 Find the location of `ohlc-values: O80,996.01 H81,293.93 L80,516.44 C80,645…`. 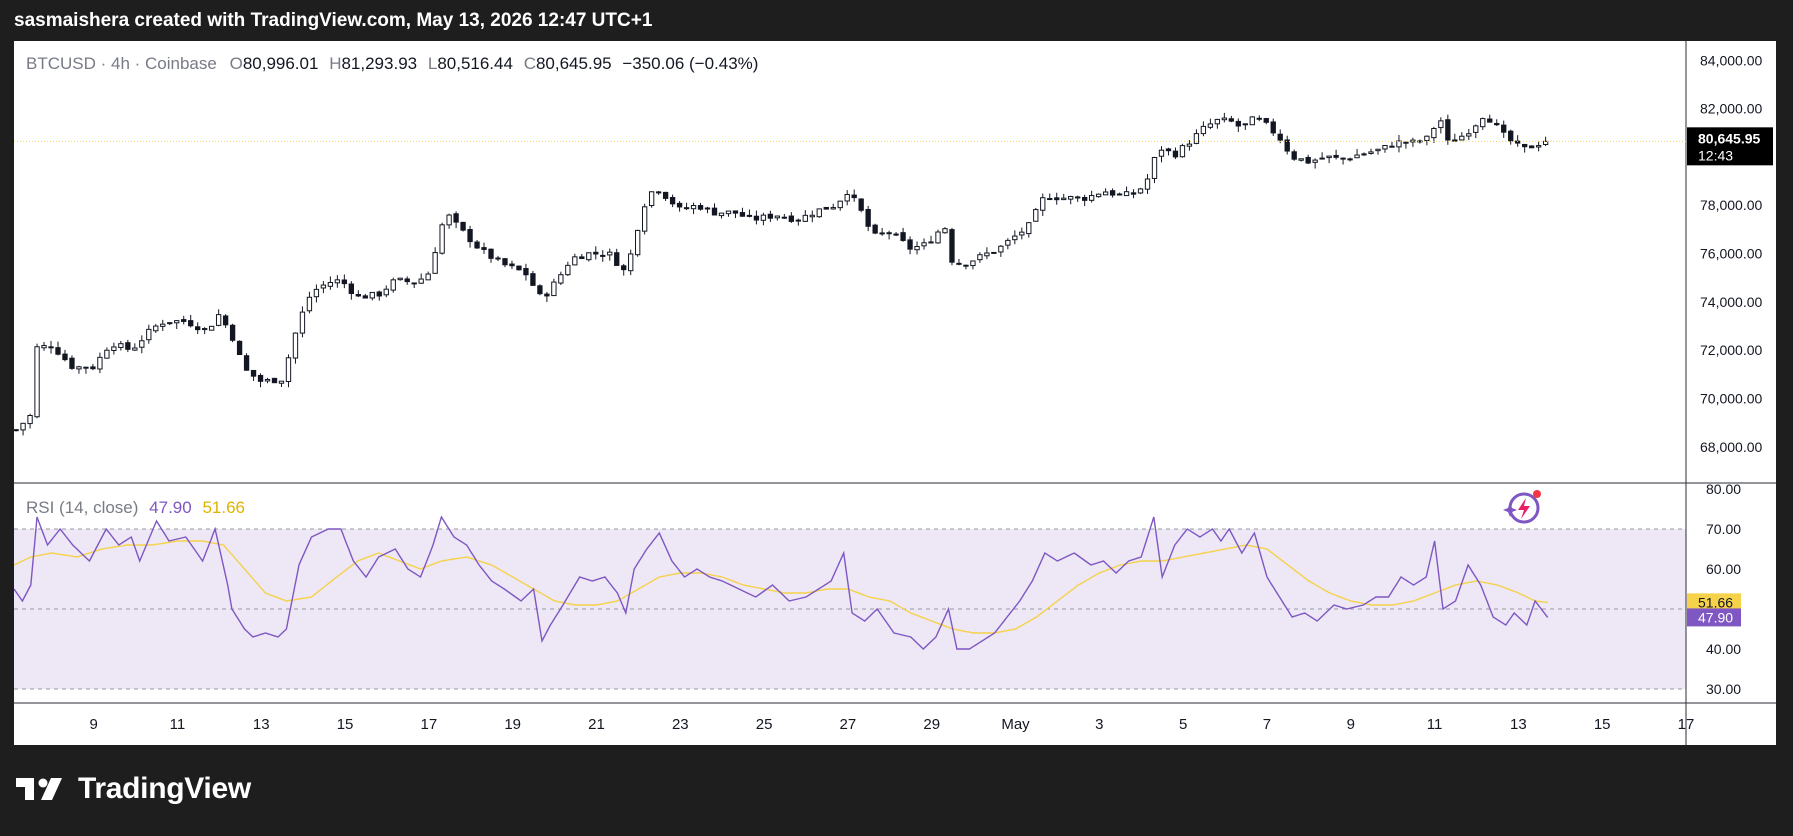

ohlc-values: O80,996.01 H81,293.93 L80,516.44 C80,645… is located at coordinates (490, 63).